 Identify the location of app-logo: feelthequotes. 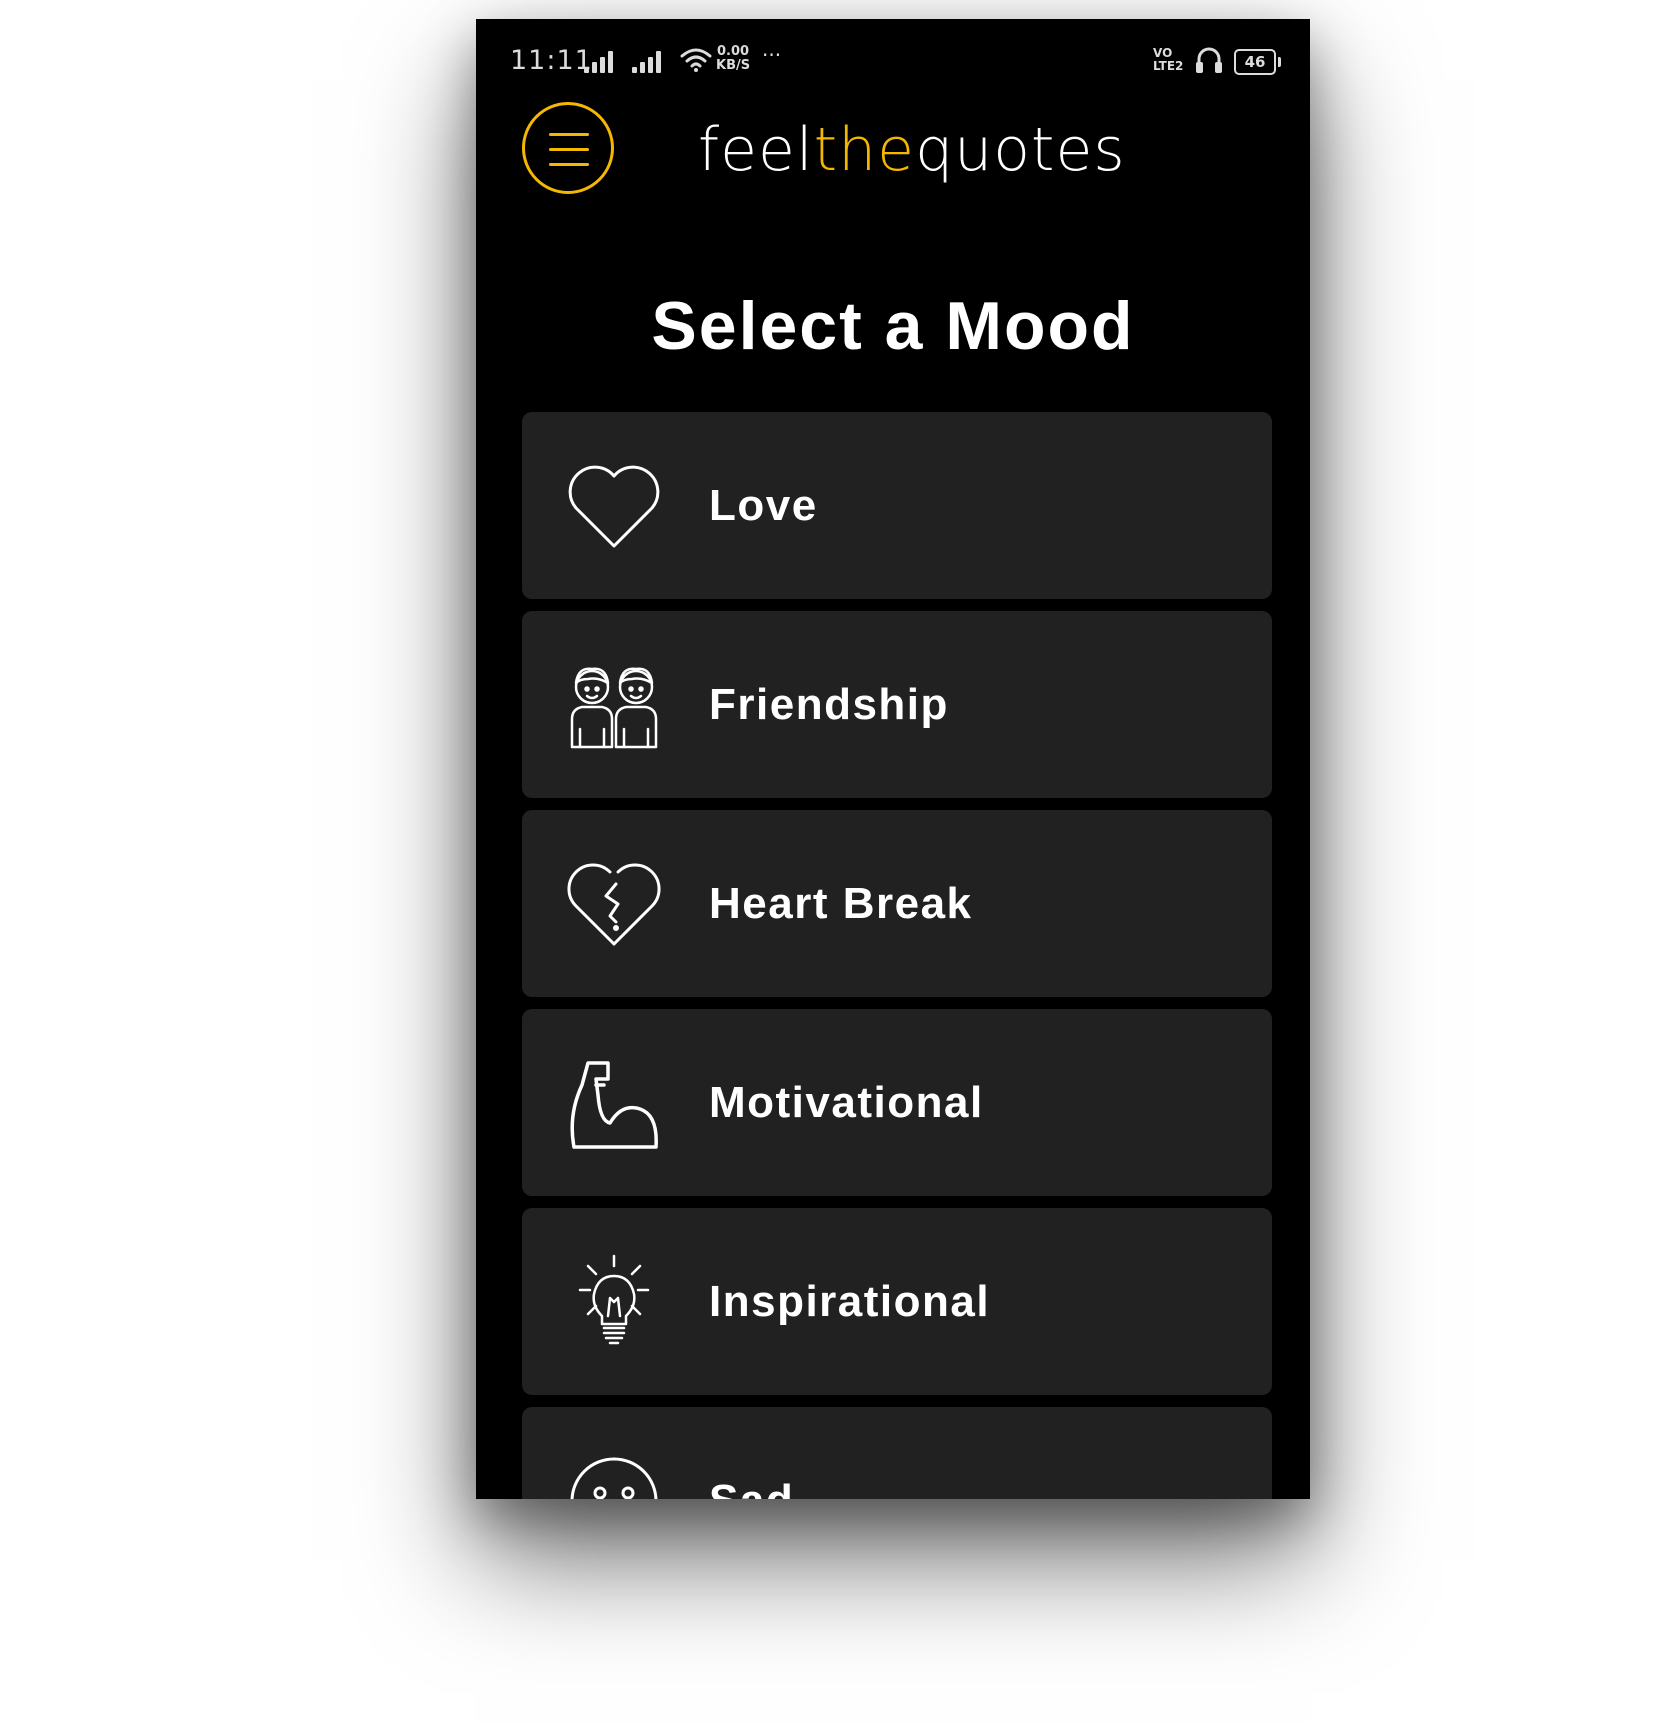
(912, 150).